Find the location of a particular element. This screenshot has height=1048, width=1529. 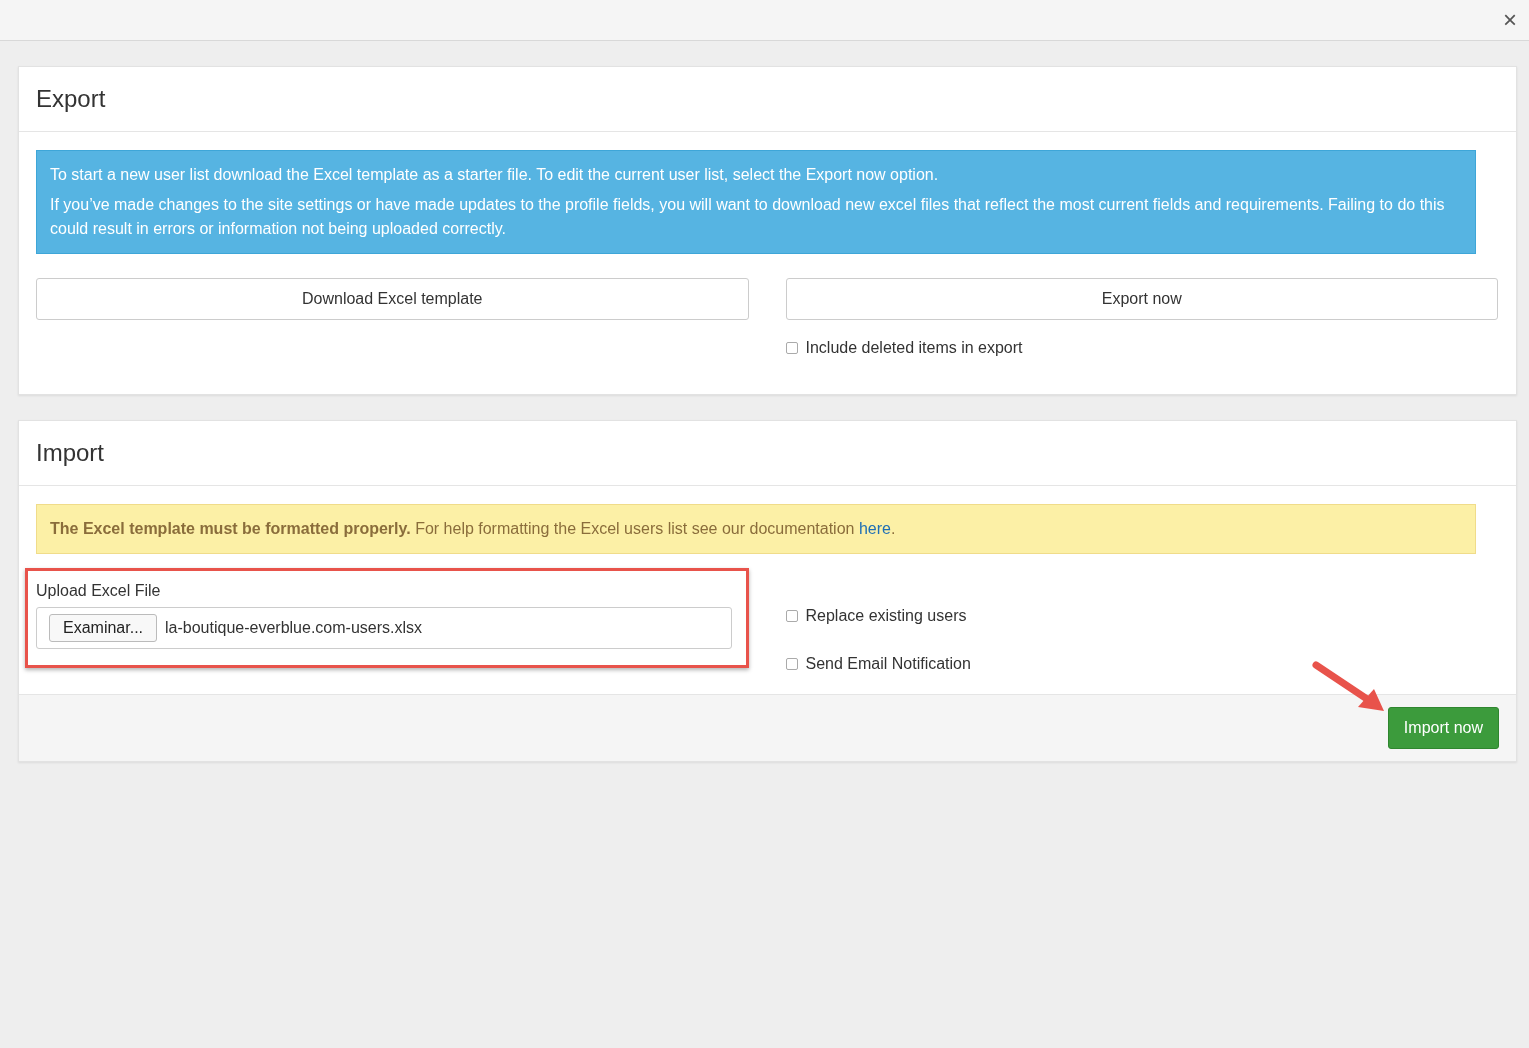

info-text: If you’ve made changes to the site settings or have made updates to the profile fields, you will want to download new excel files that reflect the most current fields and requirements. Failing to do this could result in errors or information not being uploaded correctly. is located at coordinates (748, 217).